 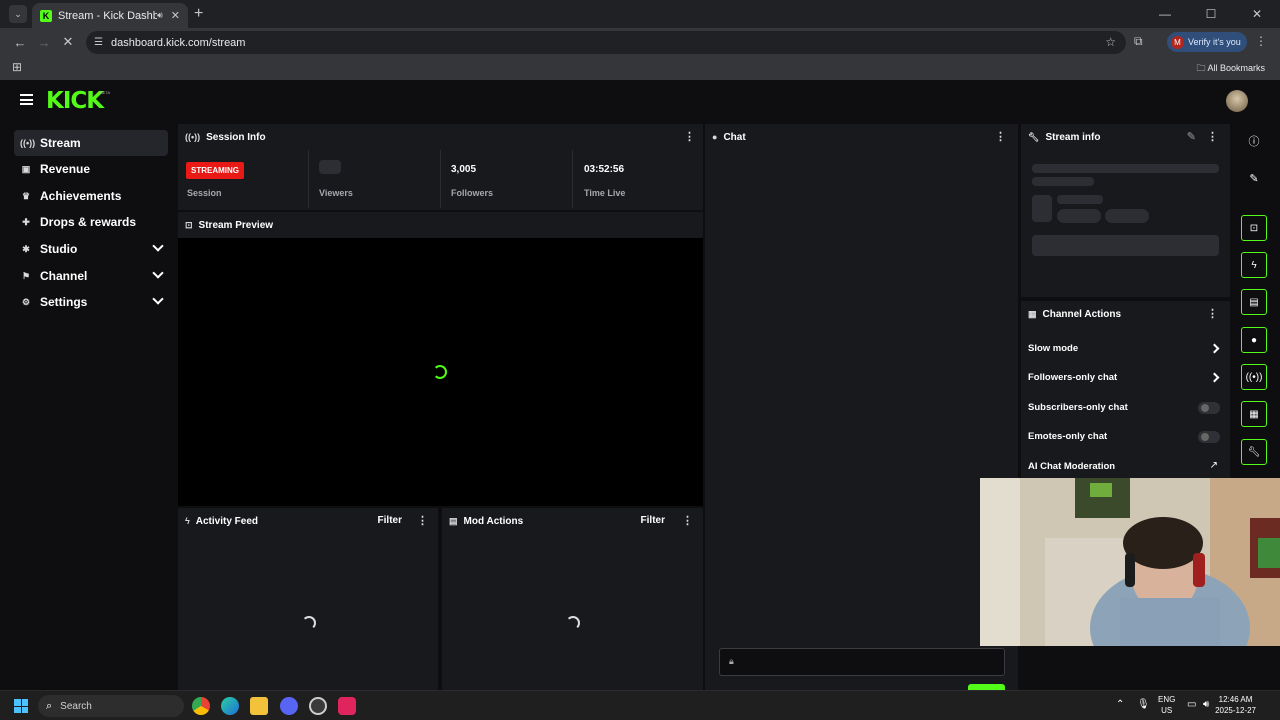 What do you see at coordinates (1191, 704) in the screenshot?
I see `network-icon: ▭` at bounding box center [1191, 704].